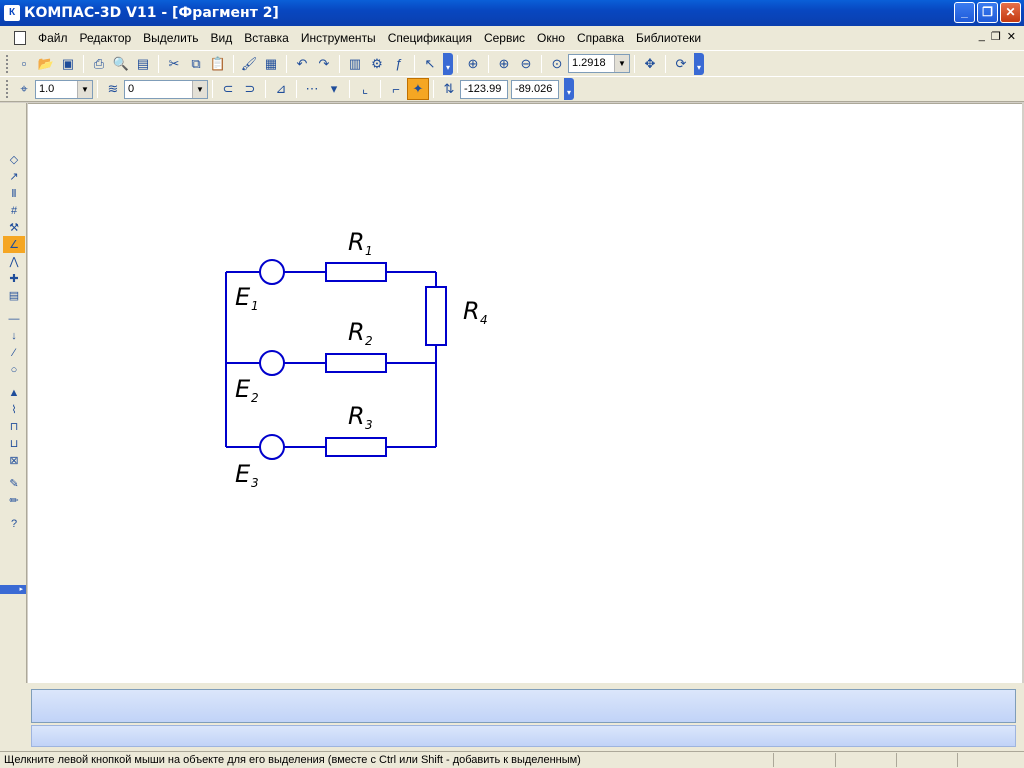 The height and width of the screenshot is (768, 1024). I want to click on measure-tools-icon: ∠, so click(14, 244).